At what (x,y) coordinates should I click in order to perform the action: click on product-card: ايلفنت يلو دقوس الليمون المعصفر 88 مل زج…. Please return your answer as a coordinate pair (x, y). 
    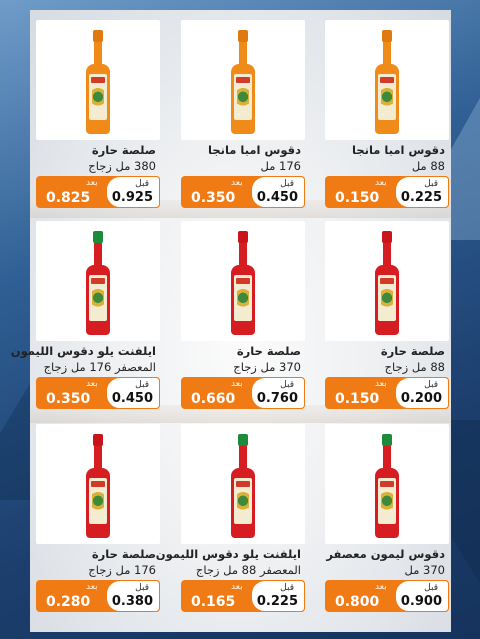
    Looking at the image, I should click on (230, 518).